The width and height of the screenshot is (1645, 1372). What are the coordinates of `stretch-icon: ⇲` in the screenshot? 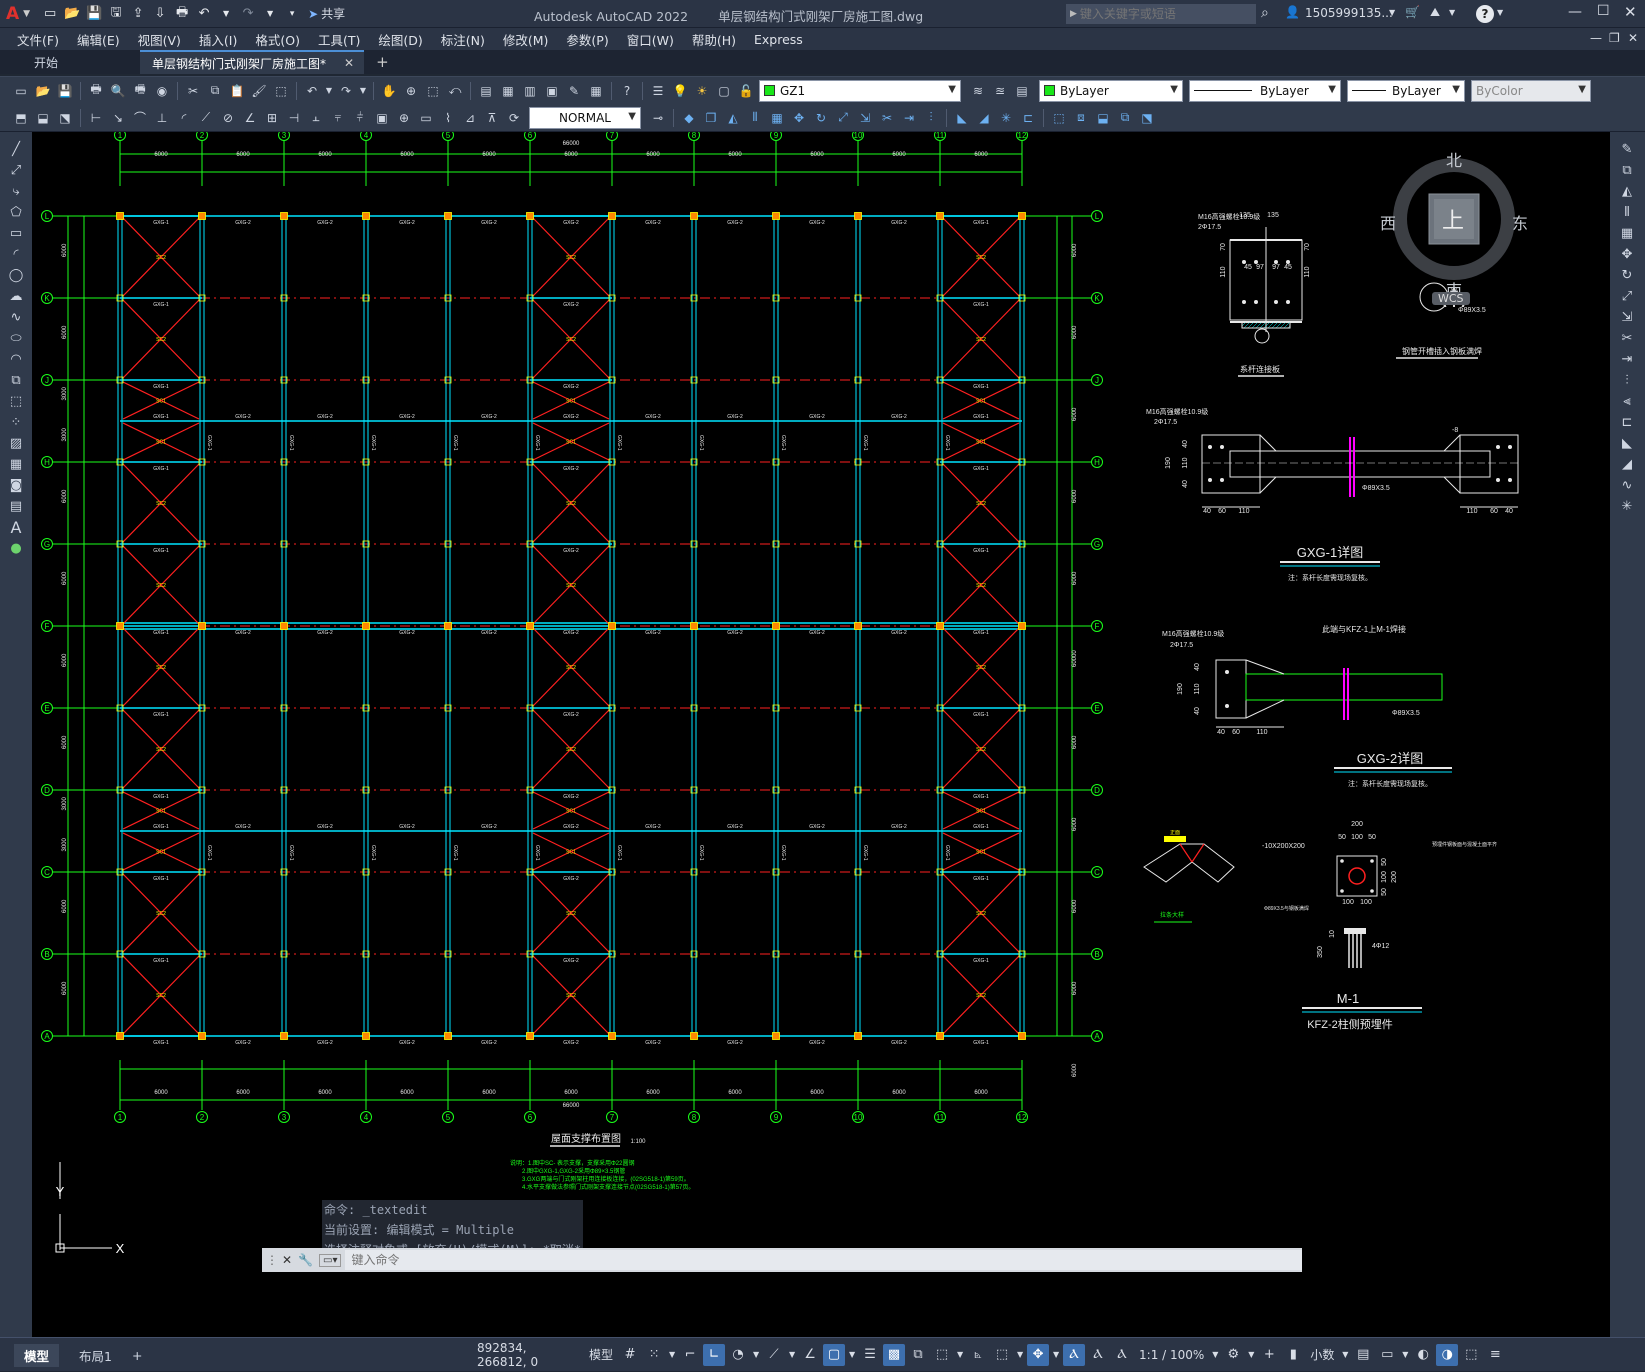 It's located at (865, 118).